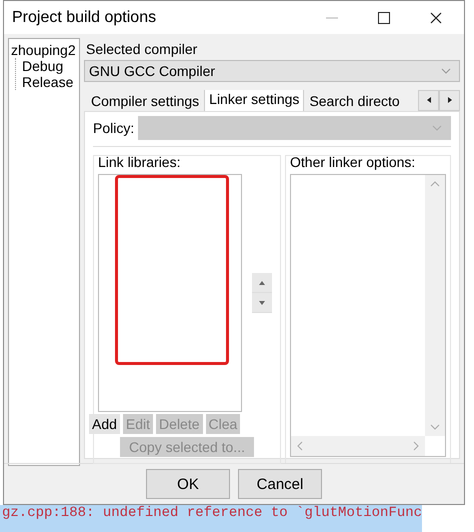 The image size is (474, 532). I want to click on triangle-up-icon, so click(262, 282).